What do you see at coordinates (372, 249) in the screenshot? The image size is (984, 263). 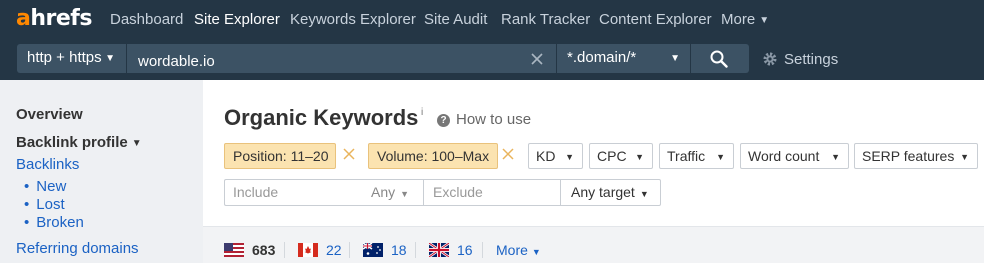 I see `australia-flag-icon` at bounding box center [372, 249].